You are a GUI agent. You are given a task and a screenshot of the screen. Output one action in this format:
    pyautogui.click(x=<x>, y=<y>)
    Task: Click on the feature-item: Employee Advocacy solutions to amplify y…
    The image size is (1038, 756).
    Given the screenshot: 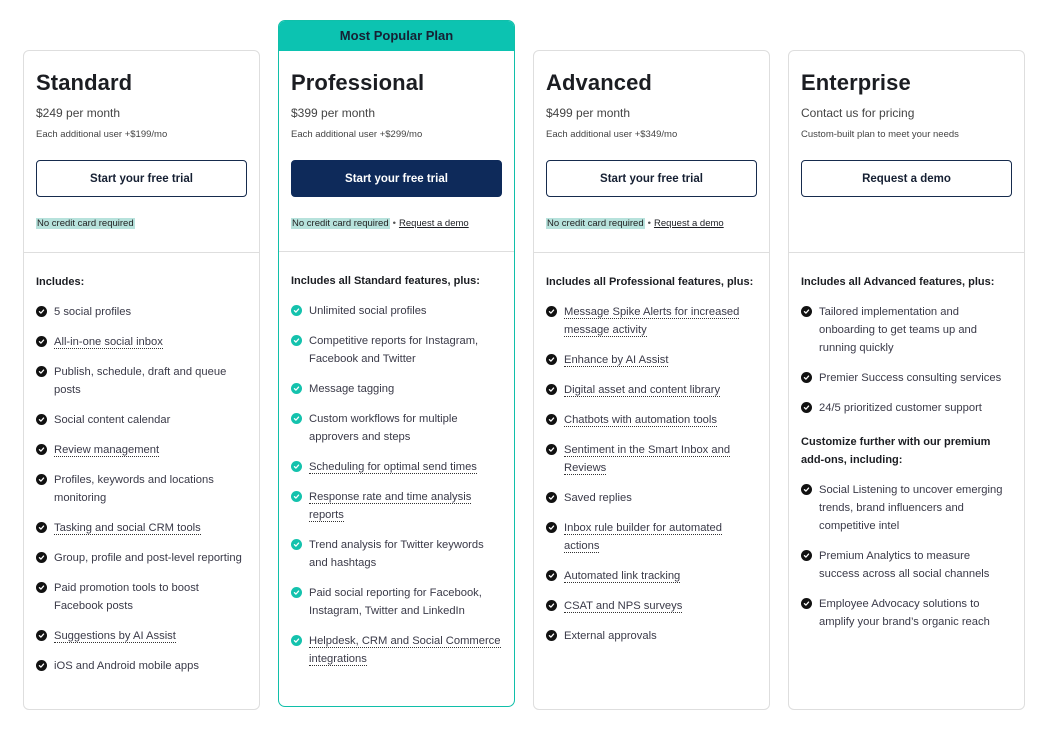 What is the action you would take?
    pyautogui.click(x=906, y=613)
    